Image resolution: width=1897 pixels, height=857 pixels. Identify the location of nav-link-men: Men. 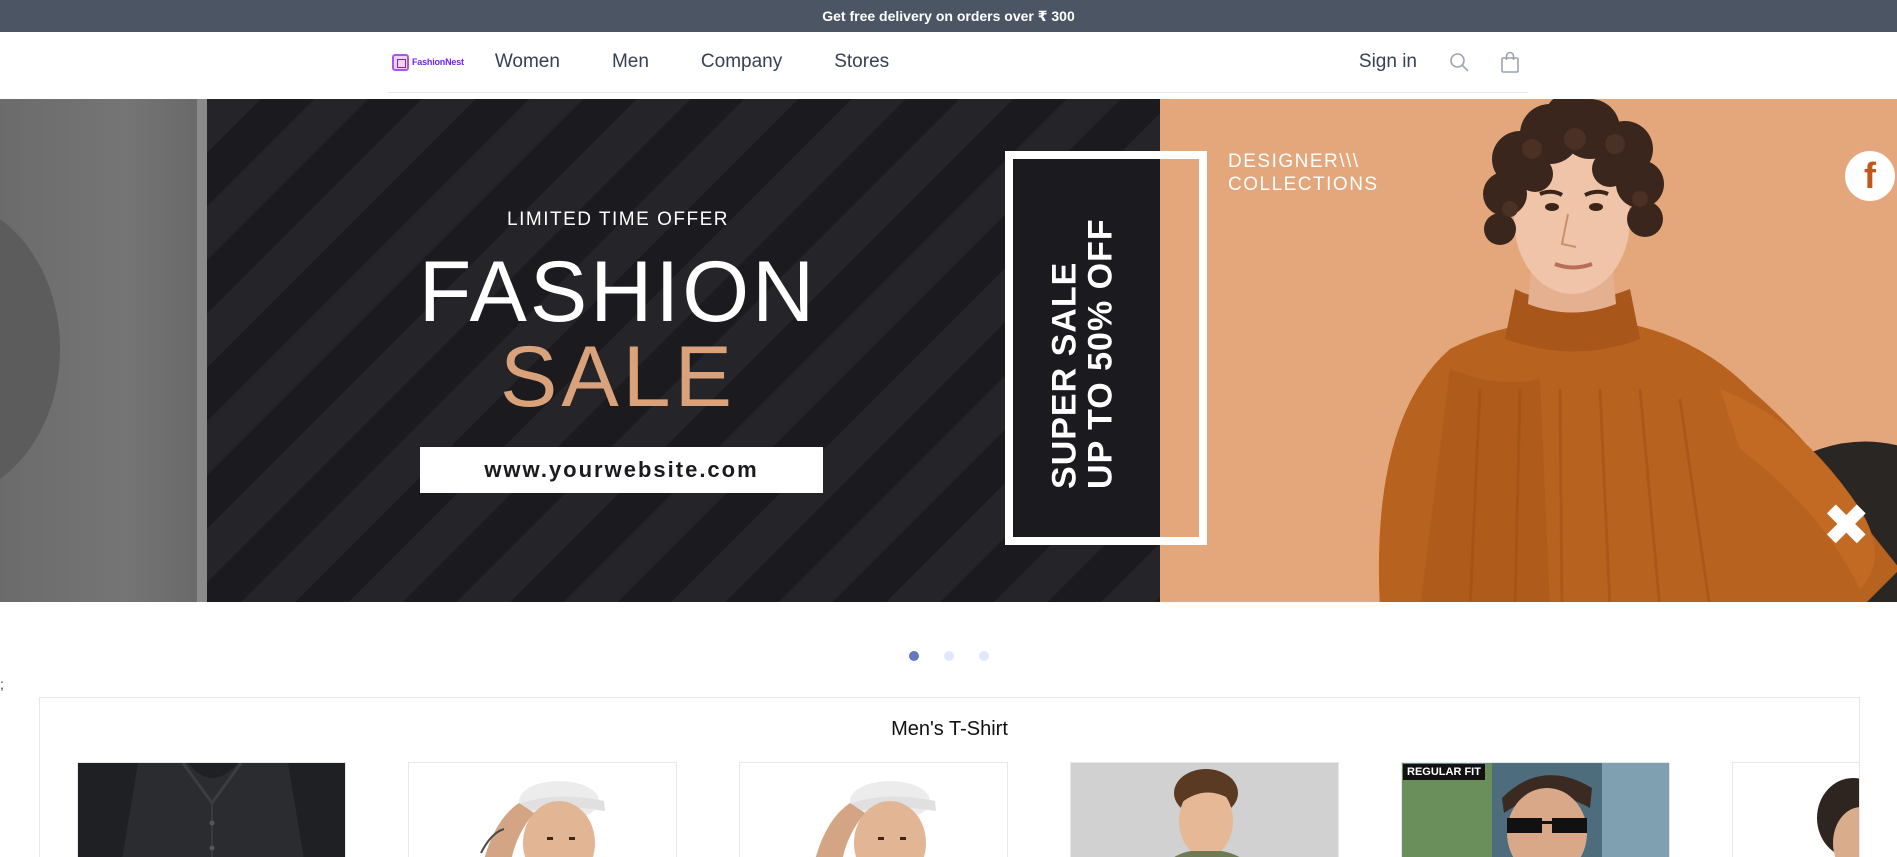
(630, 62).